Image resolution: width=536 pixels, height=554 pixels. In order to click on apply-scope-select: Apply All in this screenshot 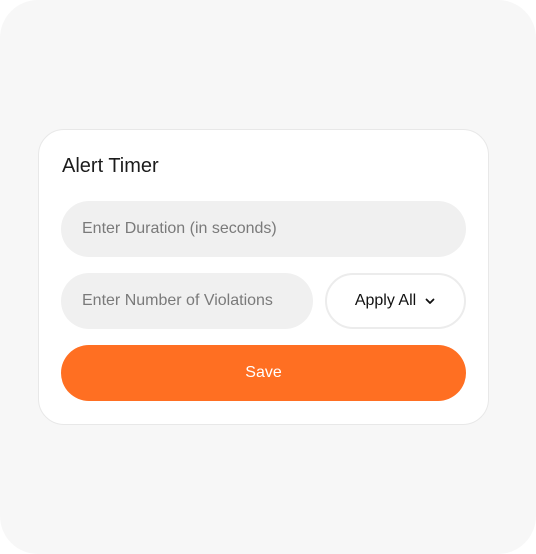, I will do `click(395, 301)`.